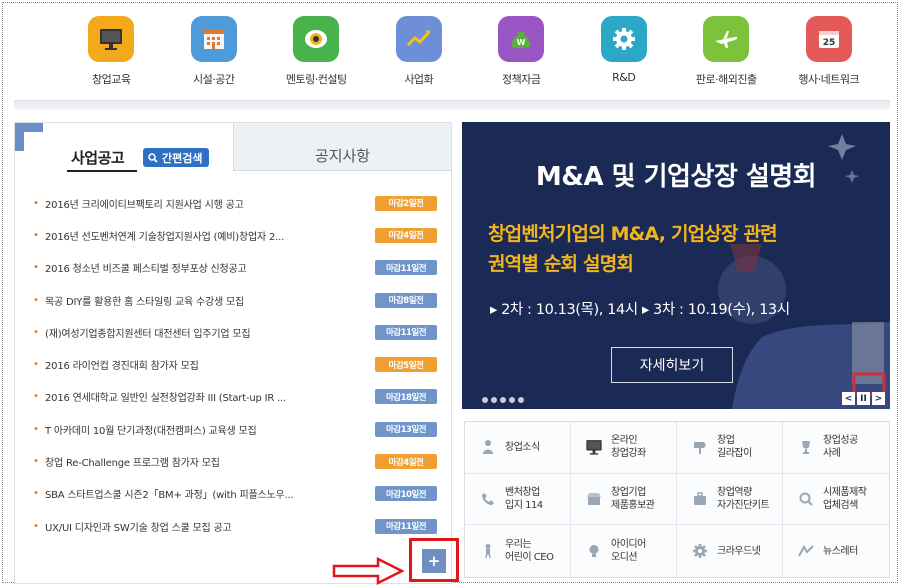 This screenshot has width=900, height=585. I want to click on quick-menu-item: 창업성공 사례, so click(836, 448).